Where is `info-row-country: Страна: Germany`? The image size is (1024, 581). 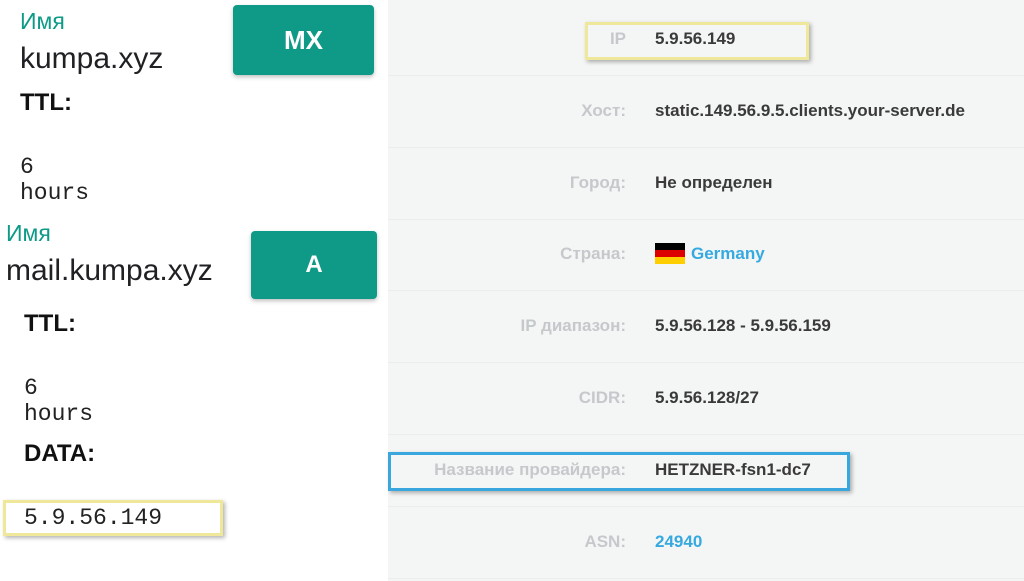 info-row-country: Страна: Germany is located at coordinates (706, 254).